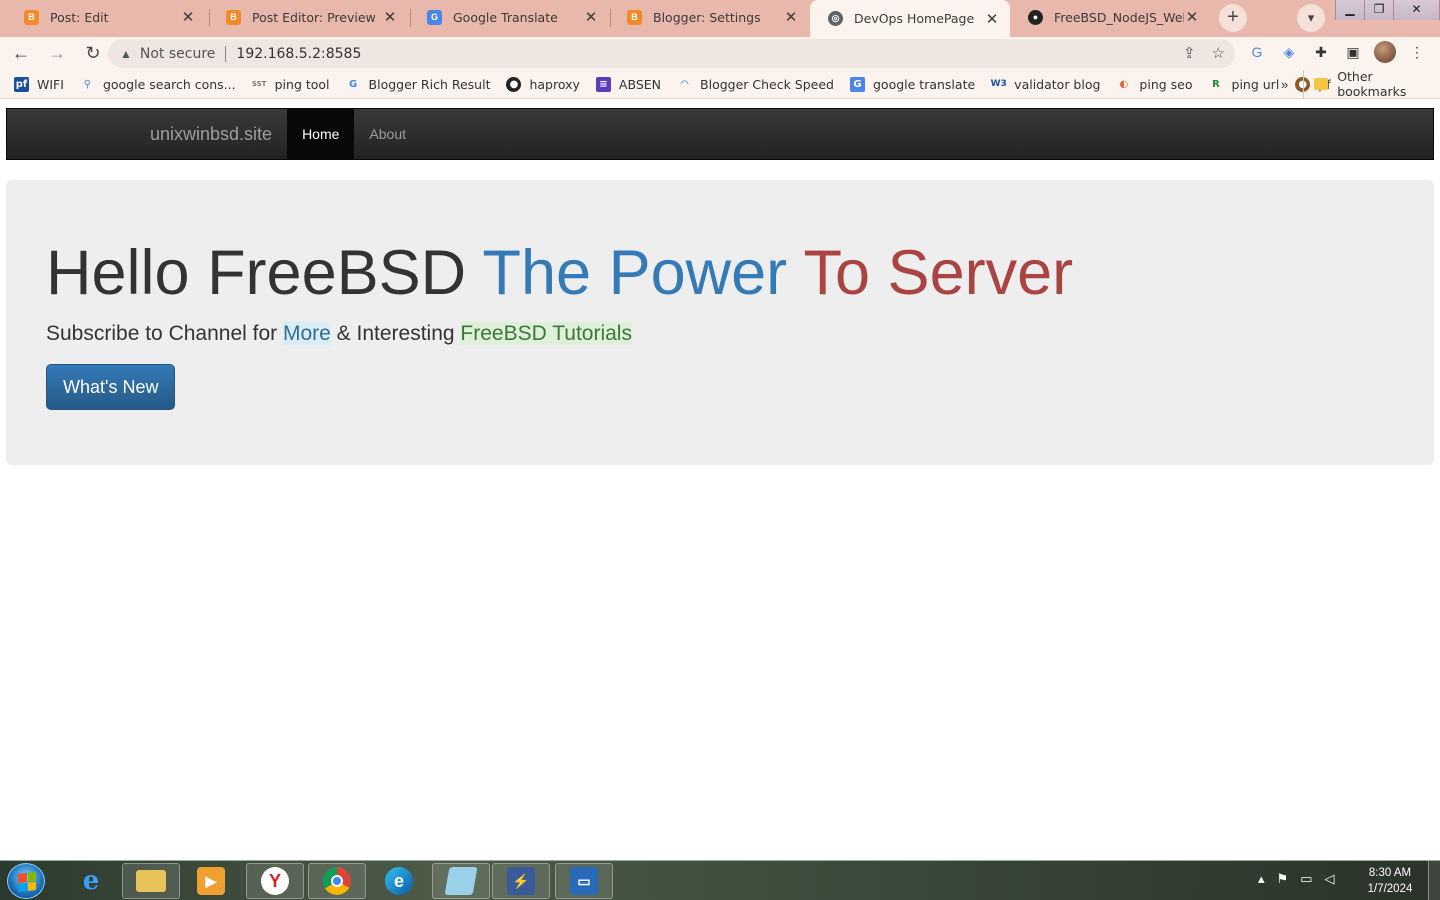  I want to click on network-icon: ▭, so click(1306, 879).